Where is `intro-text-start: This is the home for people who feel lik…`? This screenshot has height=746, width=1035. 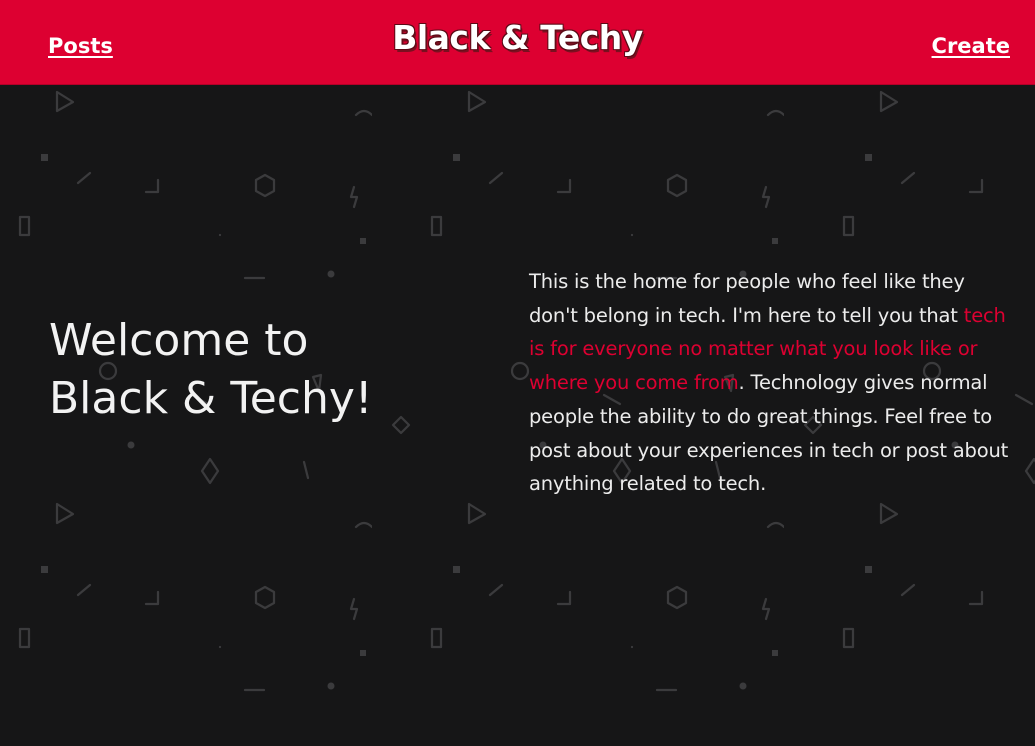 intro-text-start: This is the home for people who feel lik… is located at coordinates (747, 298).